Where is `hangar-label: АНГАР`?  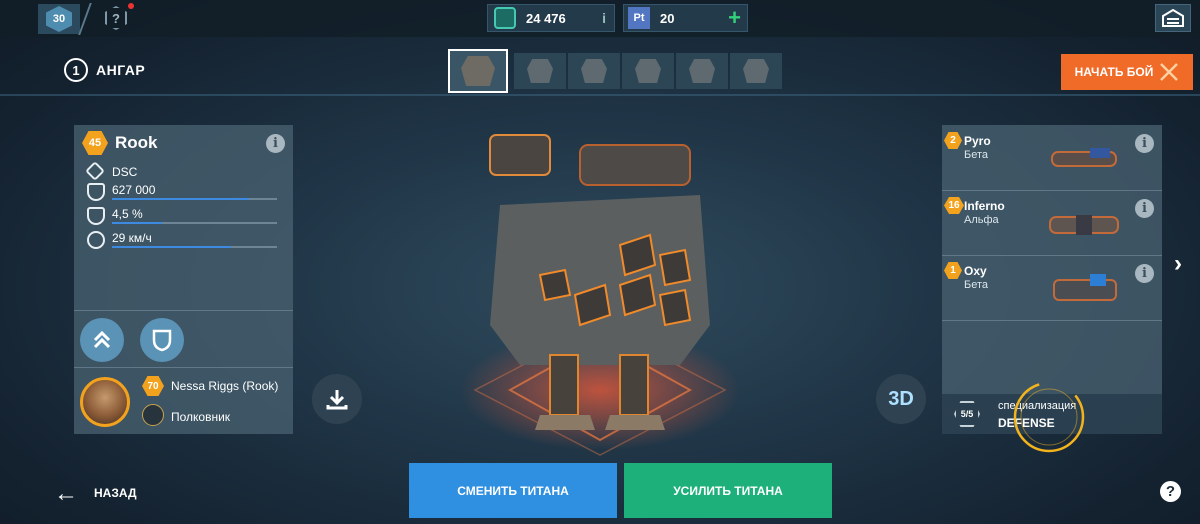
hangar-label: АНГАР is located at coordinates (121, 70).